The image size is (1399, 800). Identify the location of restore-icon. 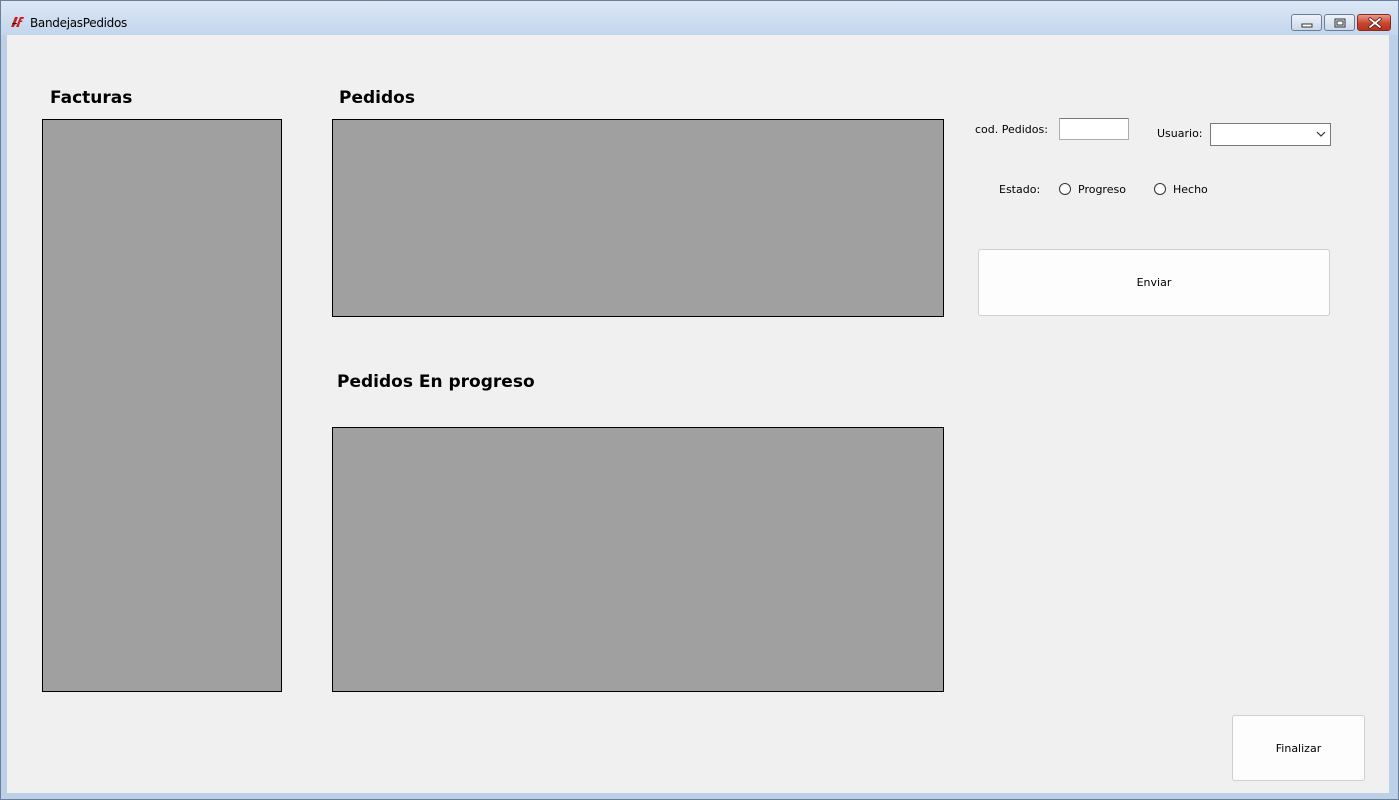
(1340, 23).